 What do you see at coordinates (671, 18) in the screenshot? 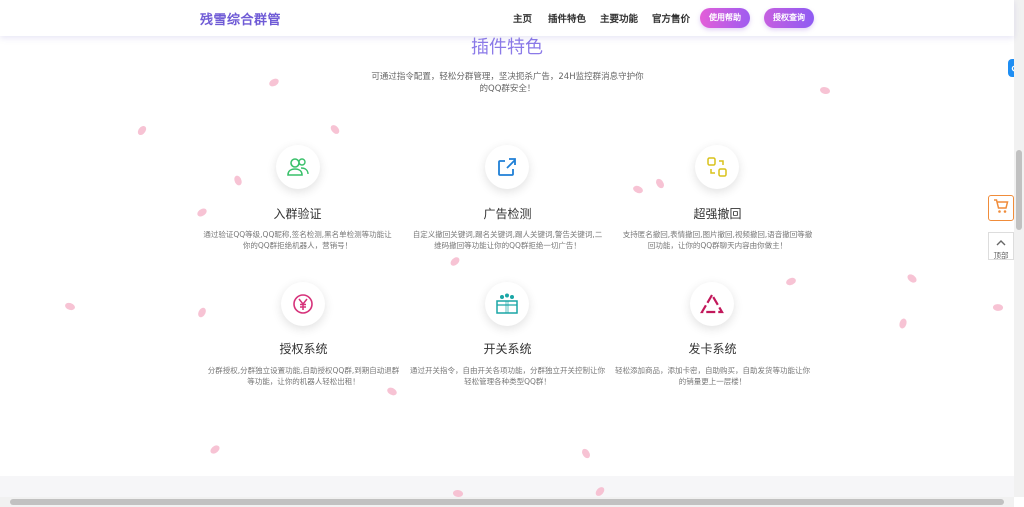
I see `nav-item-pricing: 官方售价` at bounding box center [671, 18].